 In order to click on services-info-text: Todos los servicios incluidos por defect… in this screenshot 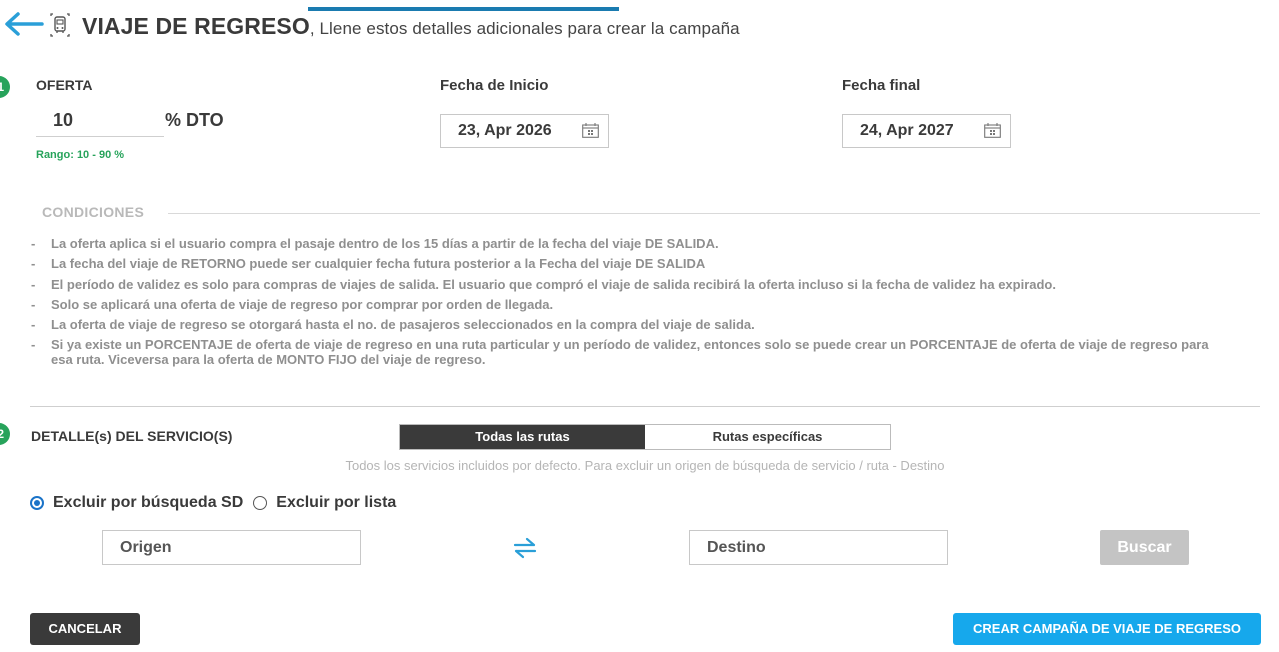, I will do `click(645, 465)`.